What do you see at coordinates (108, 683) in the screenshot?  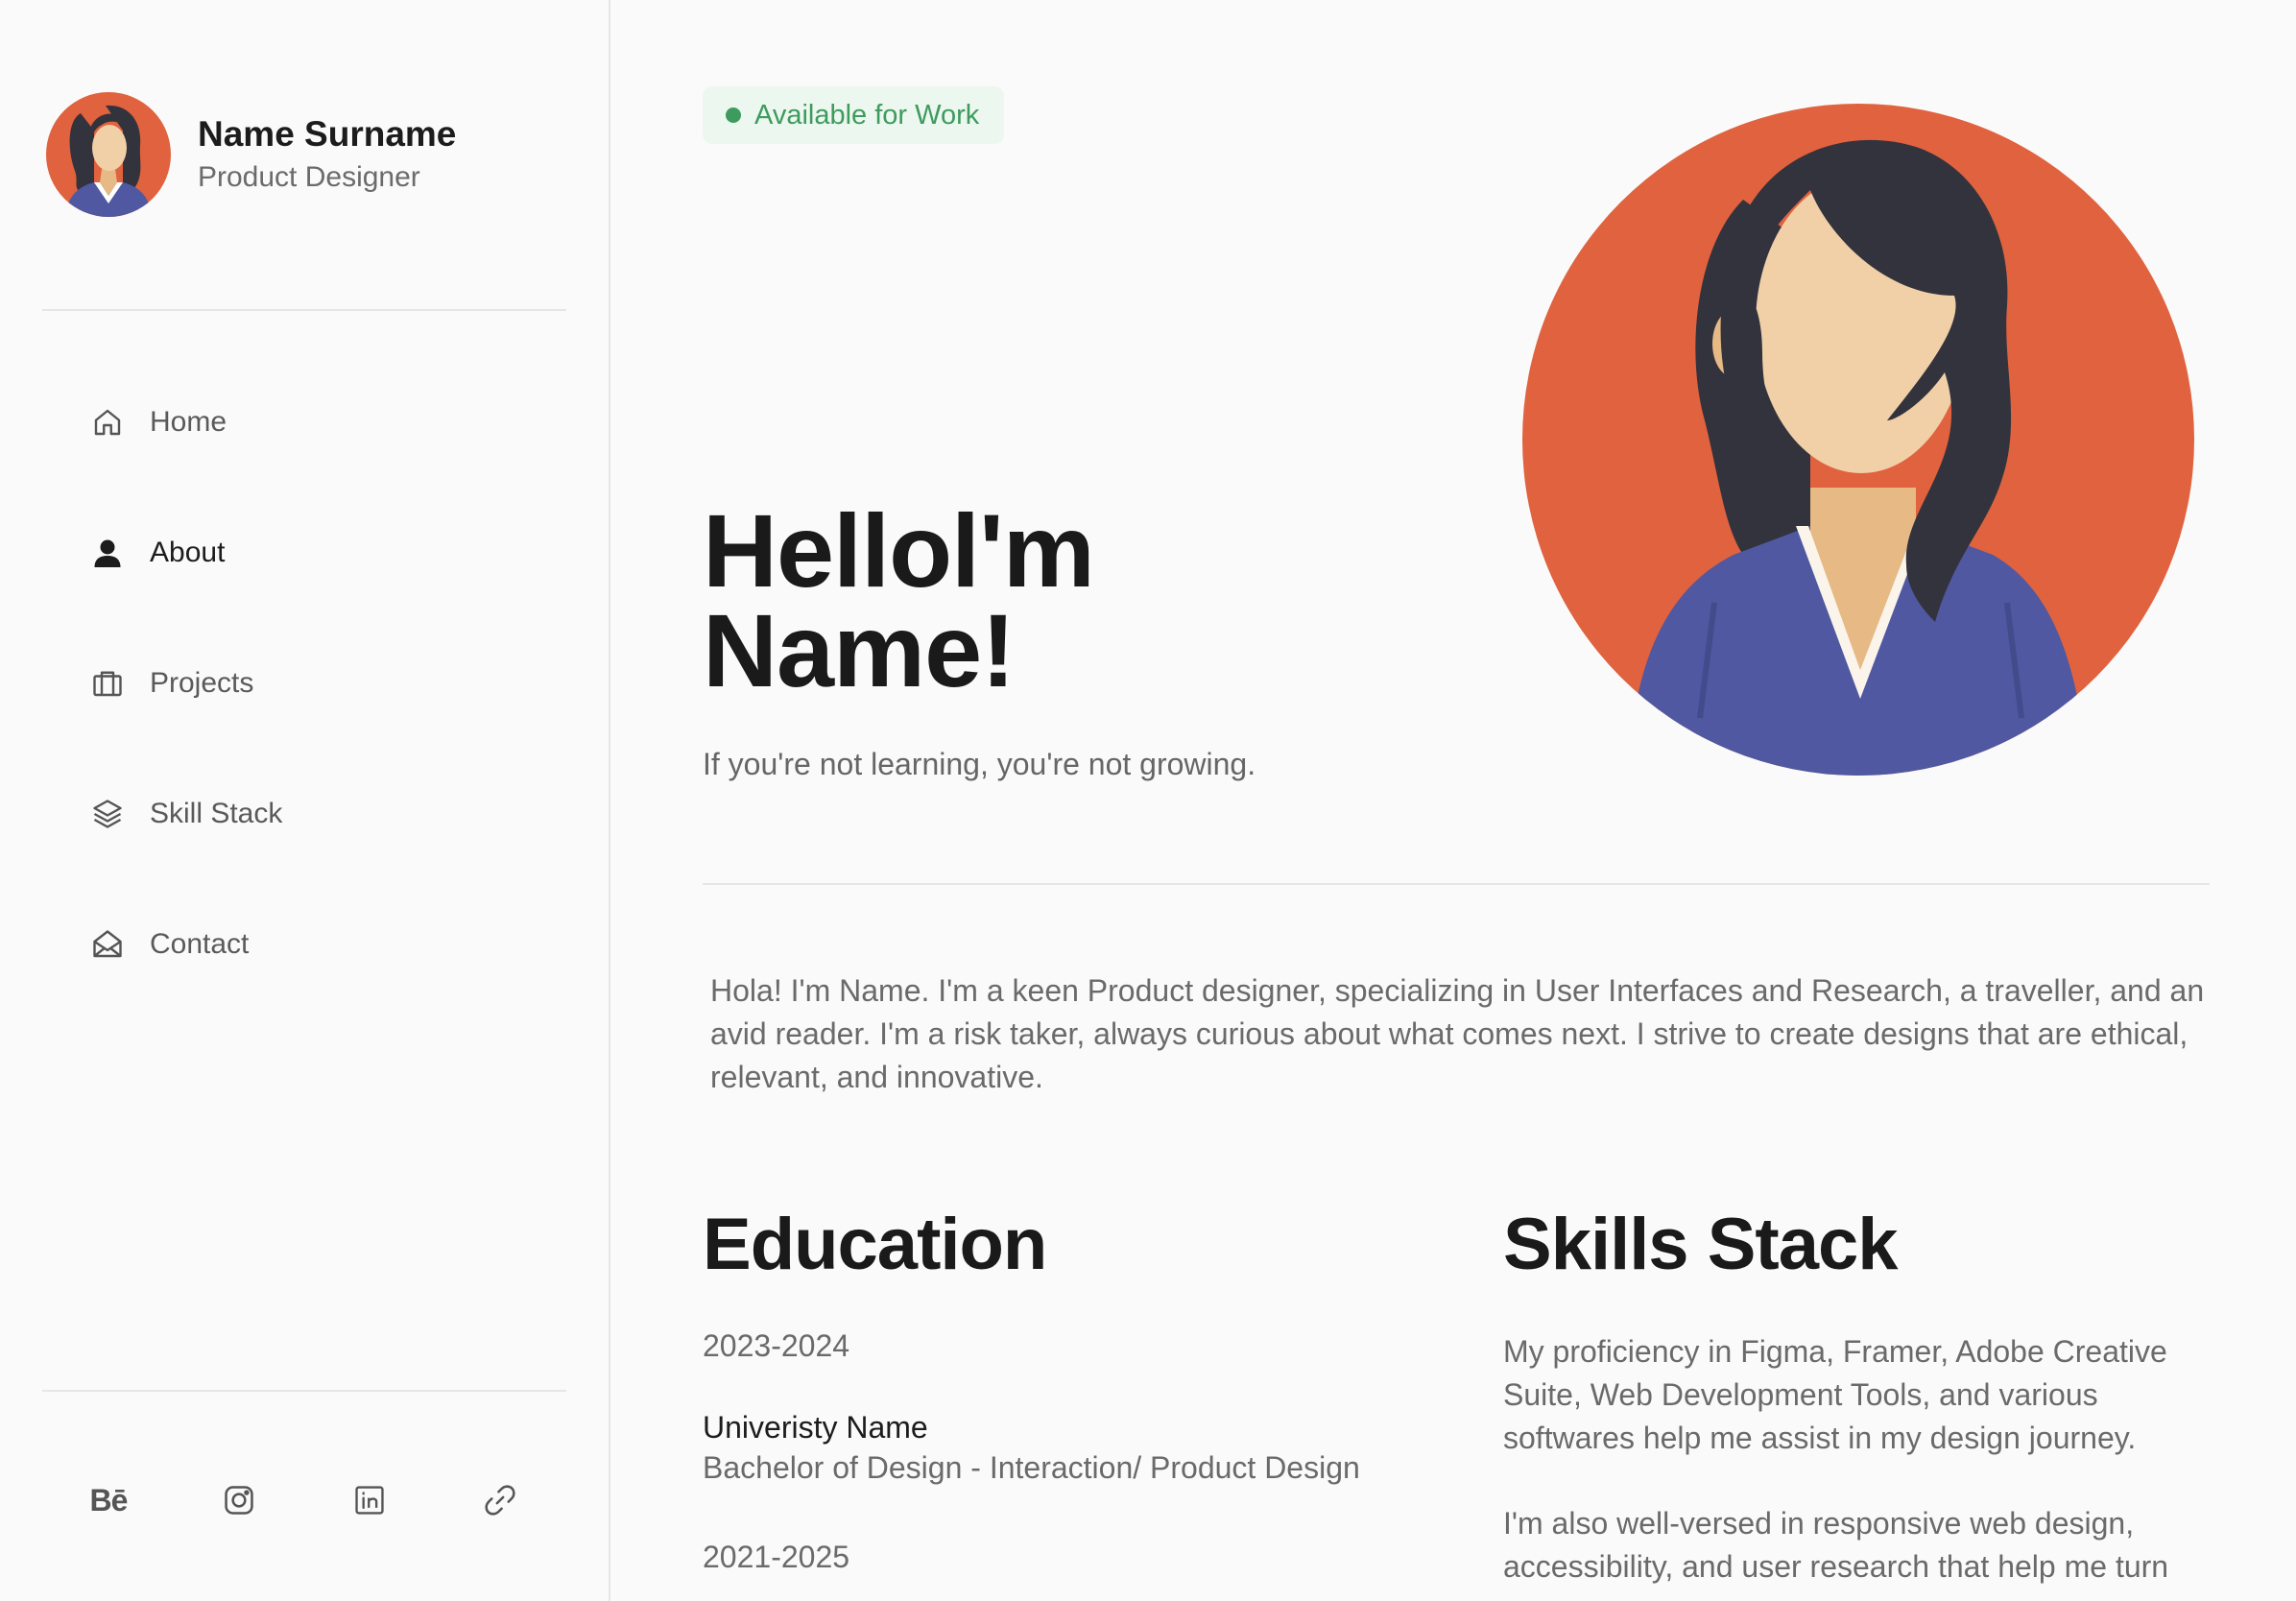 I see `briefcase-icon` at bounding box center [108, 683].